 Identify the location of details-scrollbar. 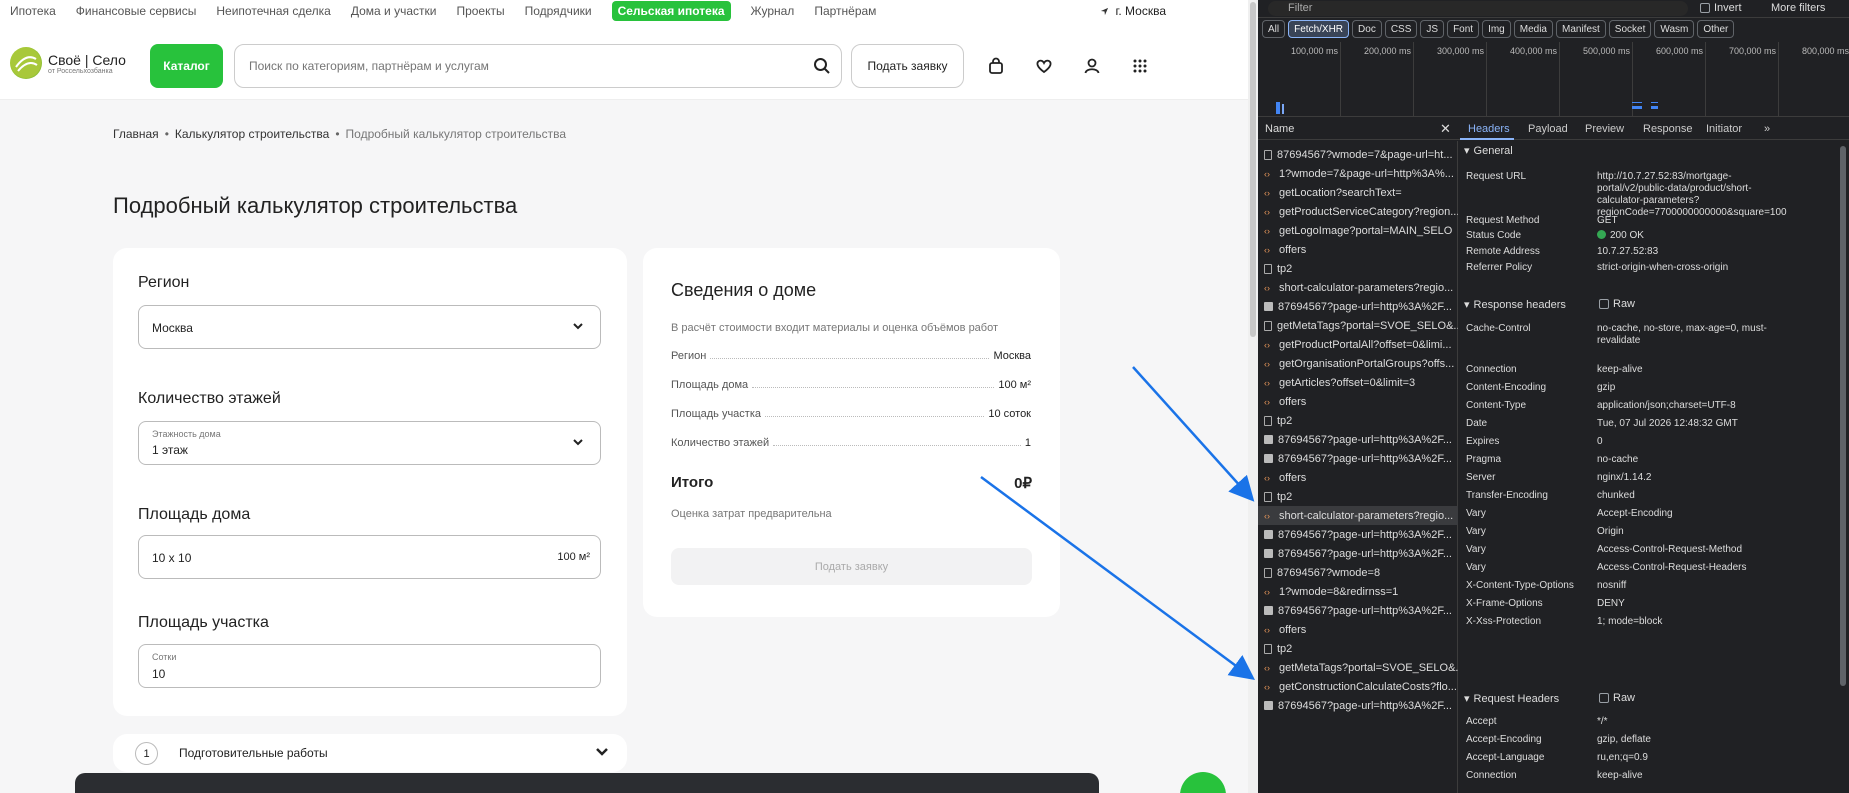
(1843, 467).